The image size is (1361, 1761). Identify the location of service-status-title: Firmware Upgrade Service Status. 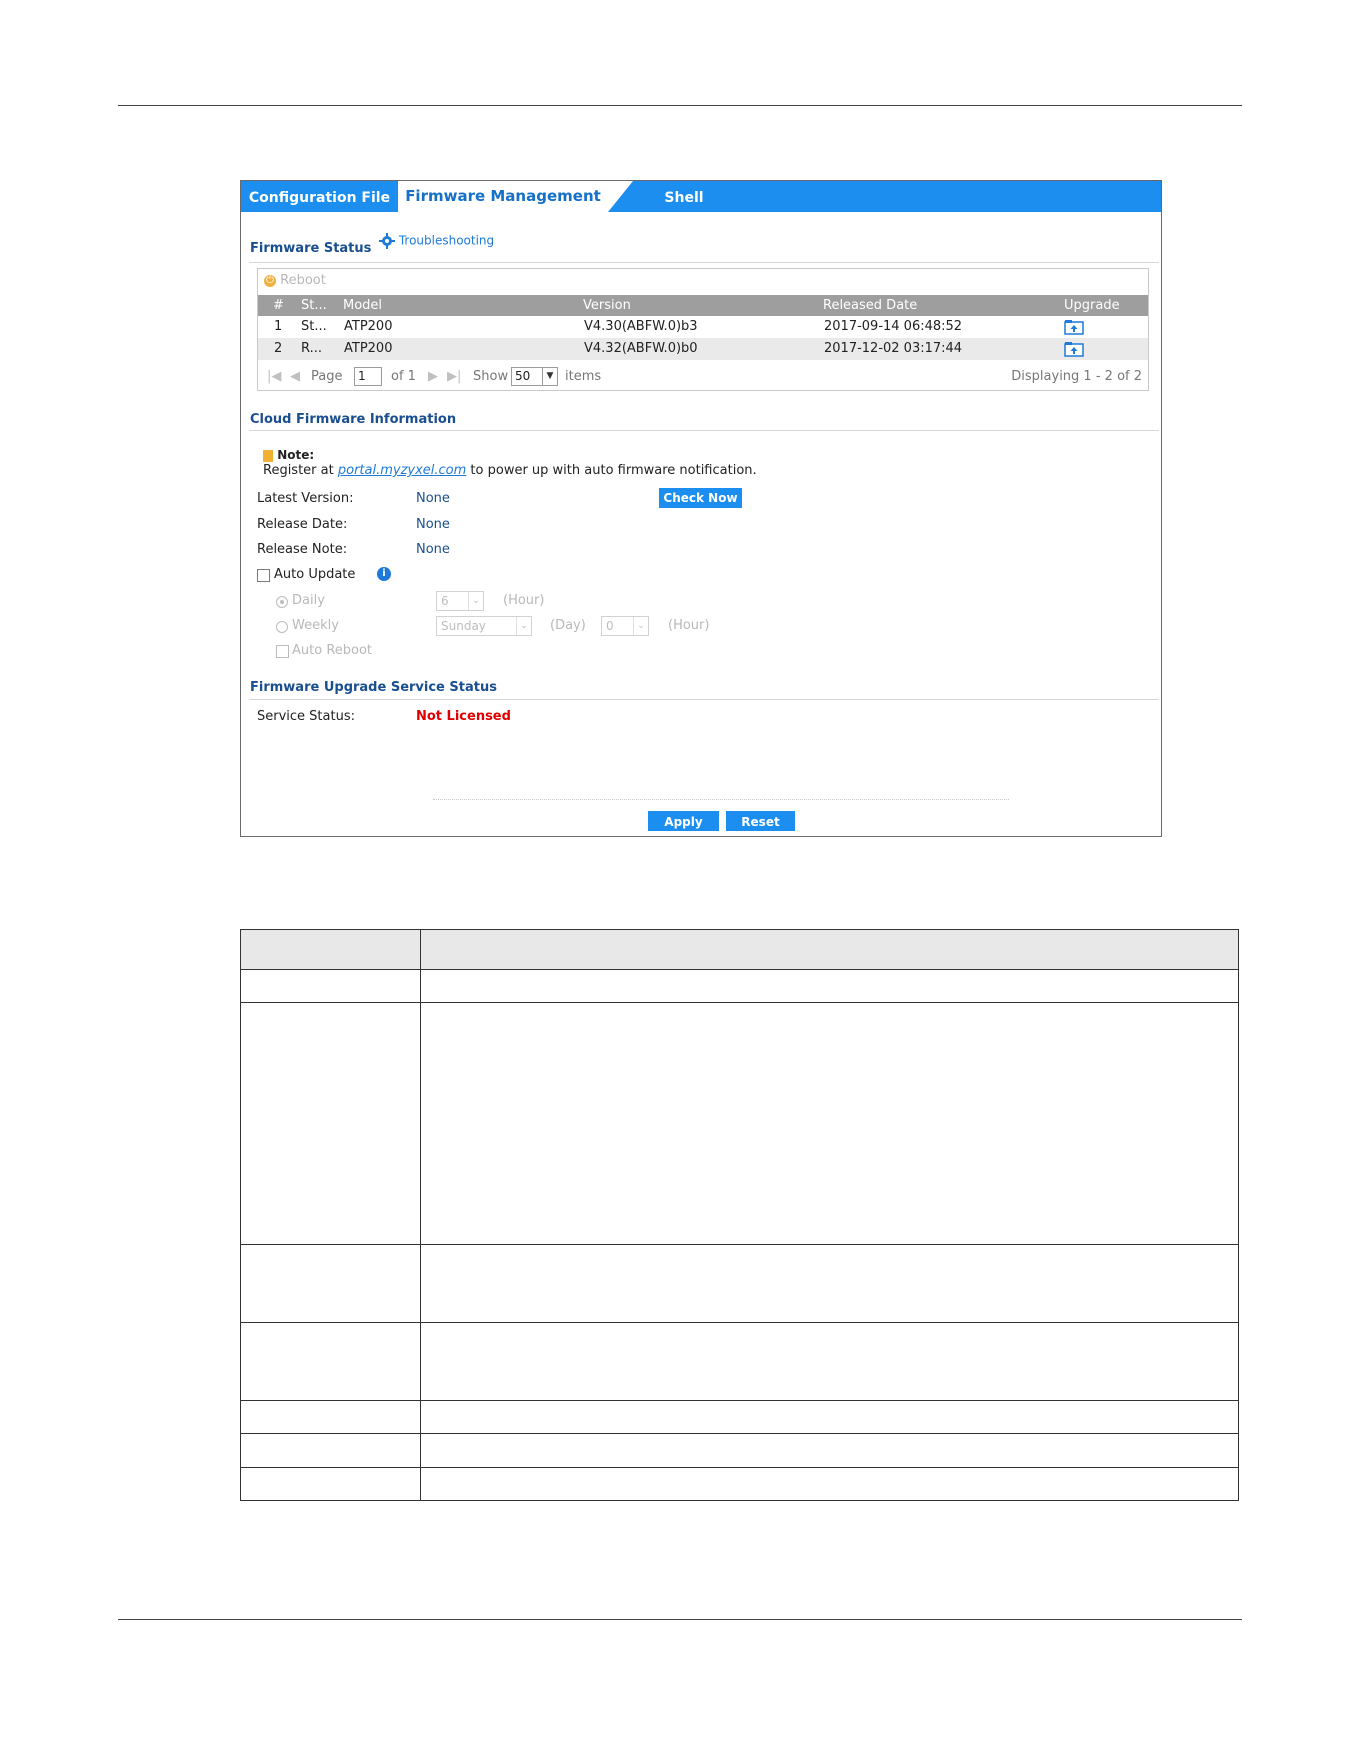
(373, 687).